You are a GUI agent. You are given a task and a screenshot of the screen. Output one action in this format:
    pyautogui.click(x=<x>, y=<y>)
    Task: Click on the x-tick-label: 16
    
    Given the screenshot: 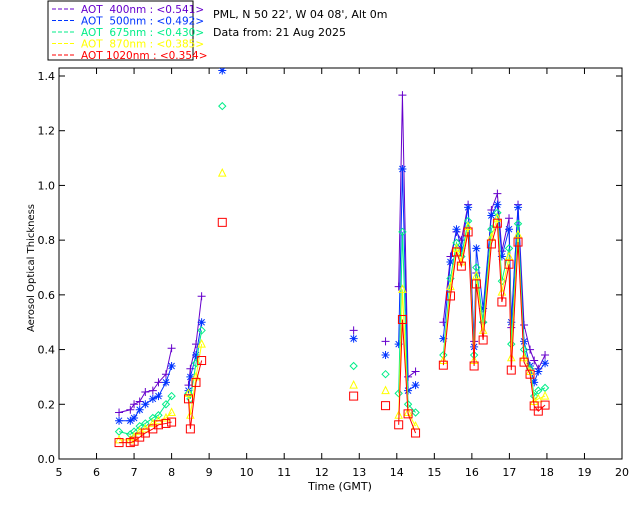 What is the action you would take?
    pyautogui.click(x=472, y=472)
    